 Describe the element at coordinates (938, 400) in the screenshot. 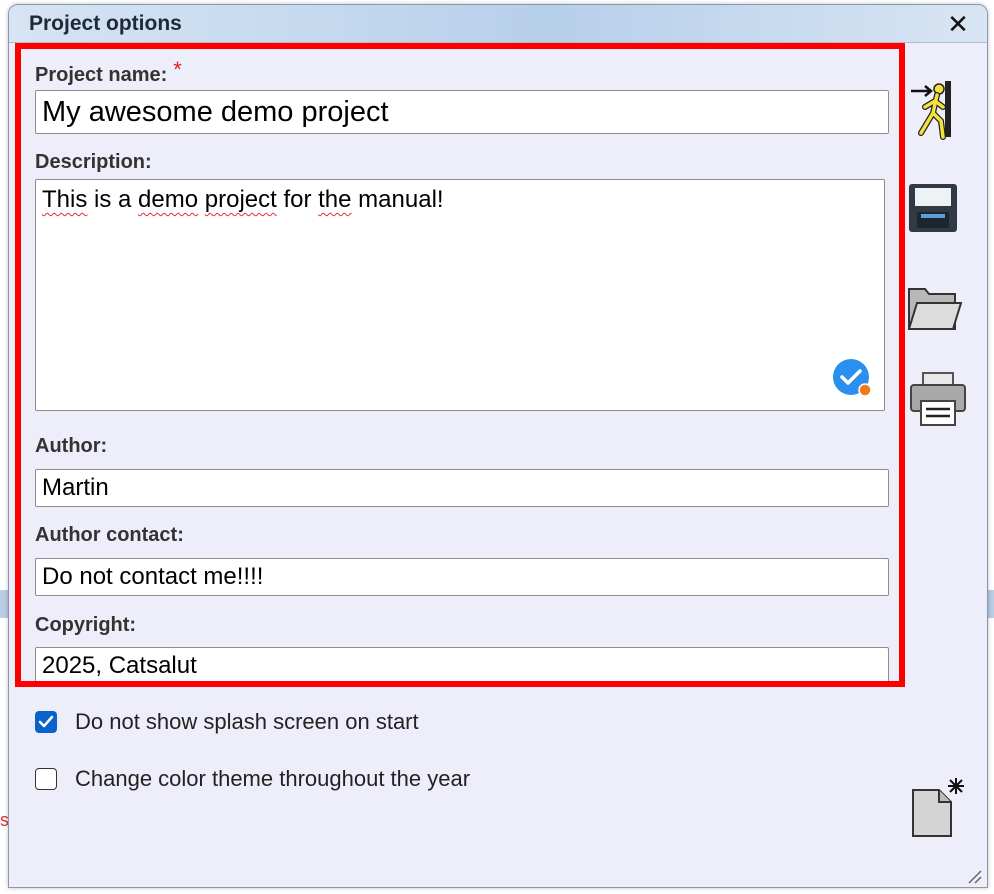

I see `print-icon` at that location.